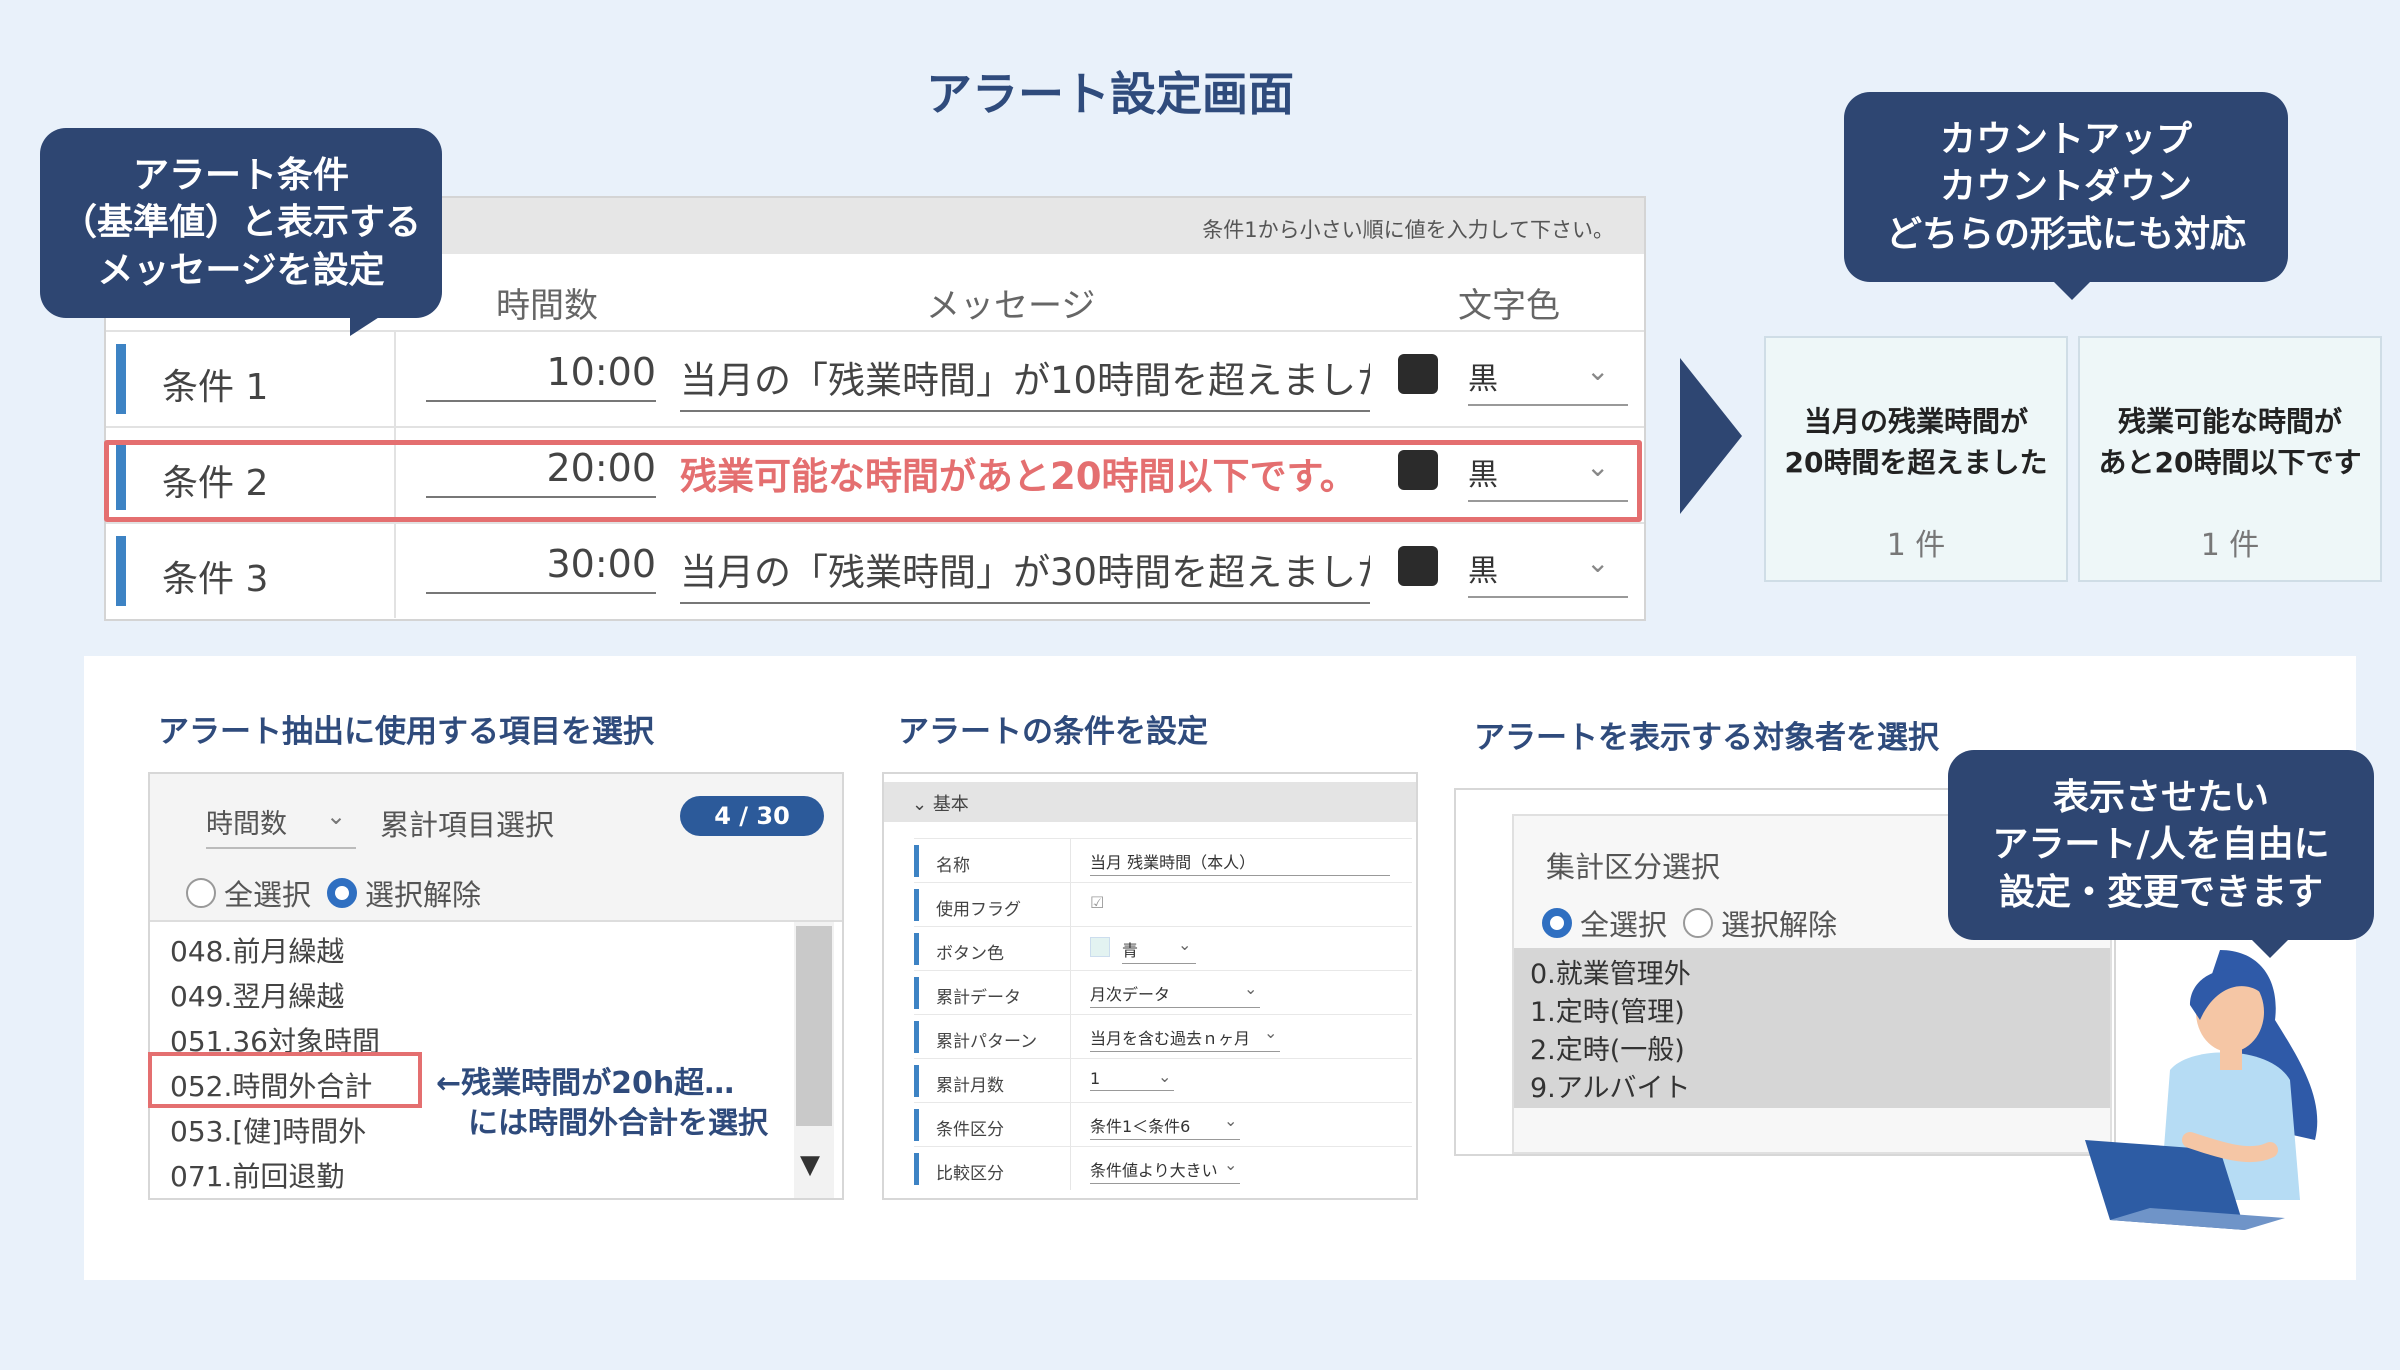 This screenshot has height=1370, width=2400. Describe the element at coordinates (215, 579) in the screenshot. I see `row-label: 条件 3` at that location.